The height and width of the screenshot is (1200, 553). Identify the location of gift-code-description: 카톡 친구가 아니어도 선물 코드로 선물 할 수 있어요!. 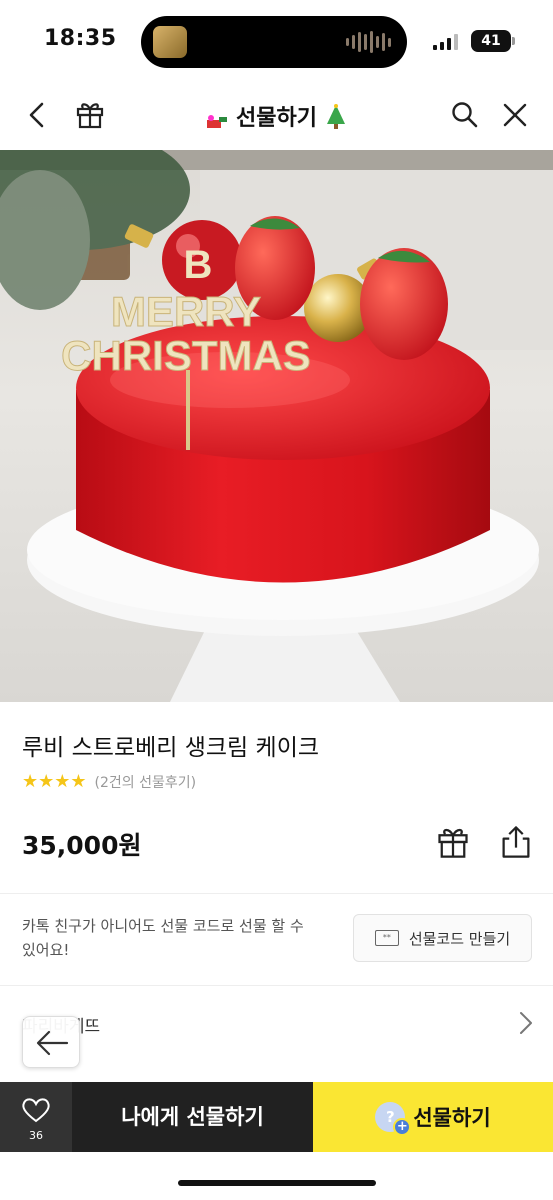
(163, 938).